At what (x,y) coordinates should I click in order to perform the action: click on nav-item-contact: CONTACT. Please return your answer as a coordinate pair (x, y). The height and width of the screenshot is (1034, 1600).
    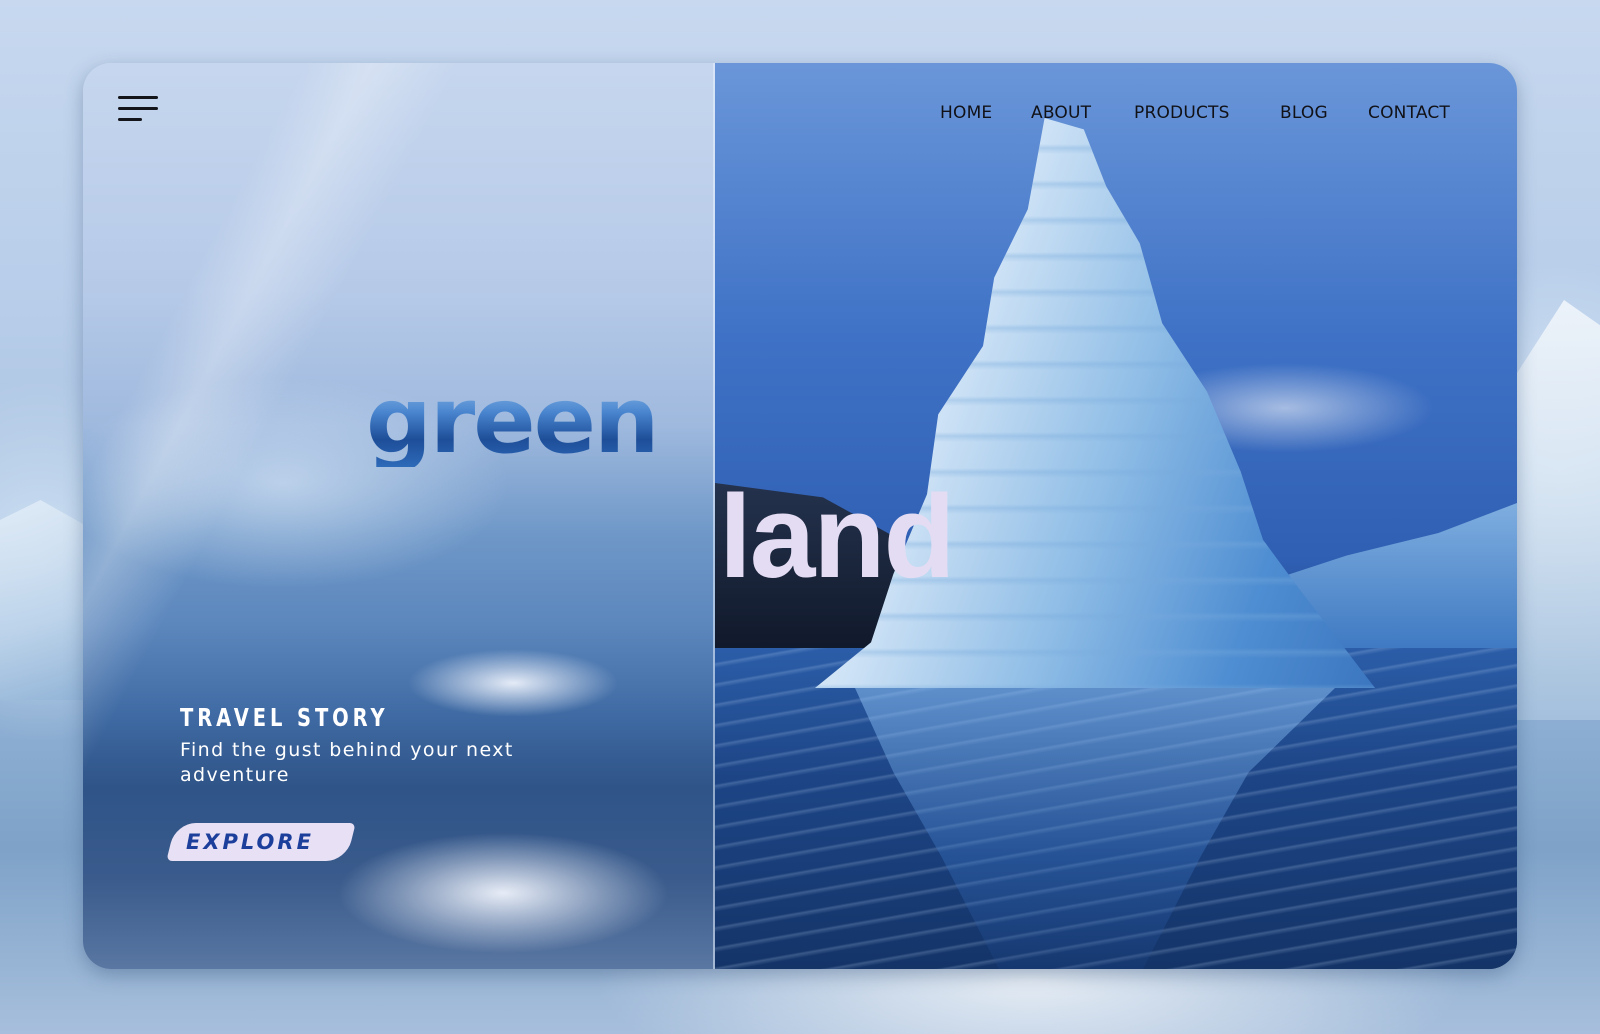
    Looking at the image, I should click on (1409, 113).